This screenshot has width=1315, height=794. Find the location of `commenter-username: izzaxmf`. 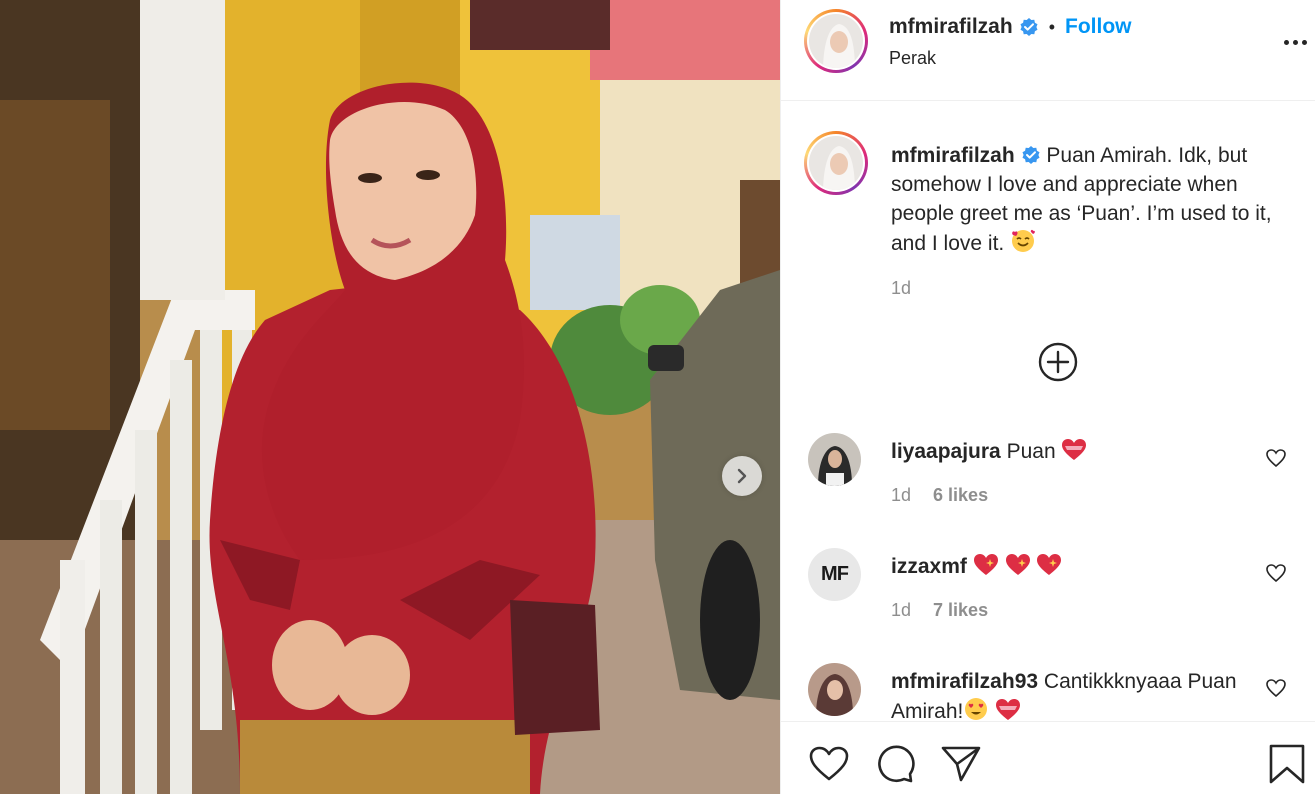

commenter-username: izzaxmf is located at coordinates (929, 566).